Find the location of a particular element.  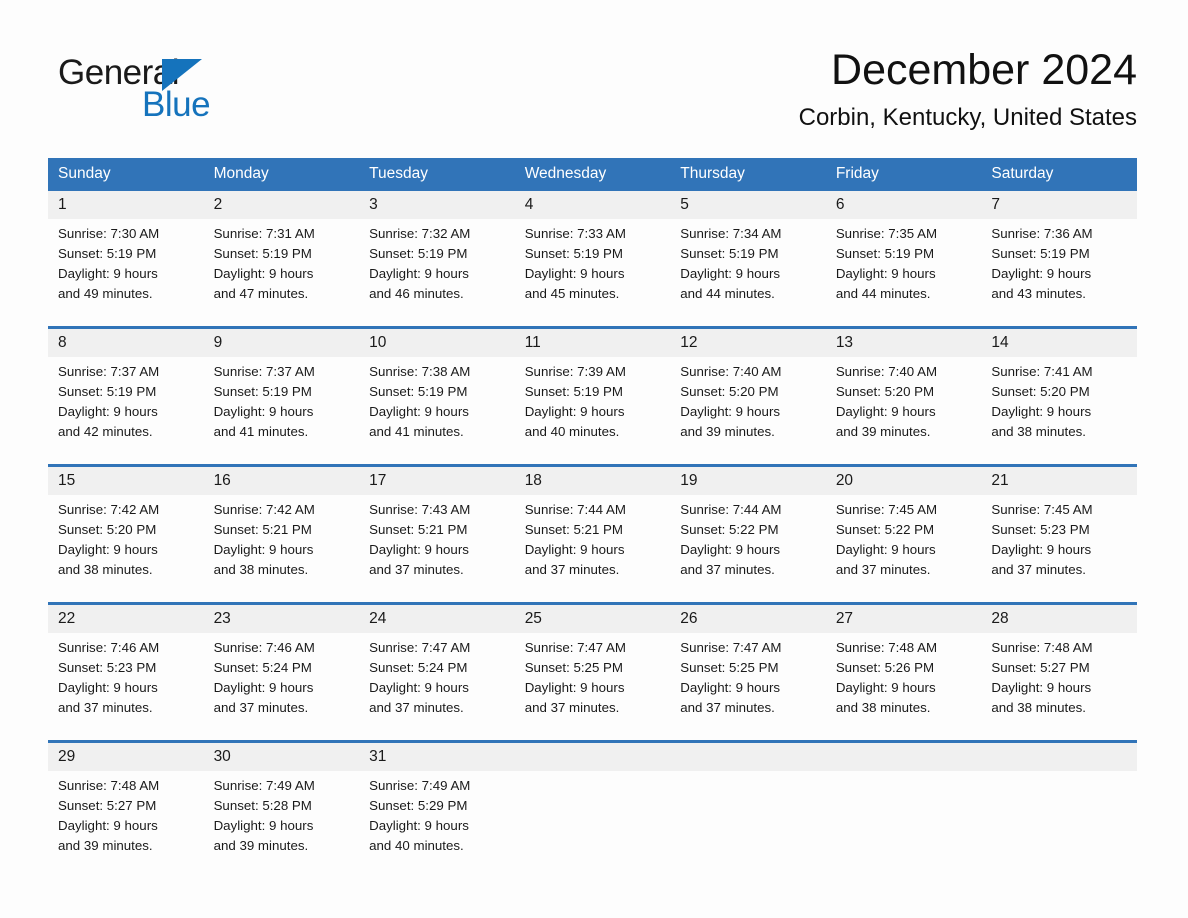

day-number: 12 is located at coordinates (748, 341).